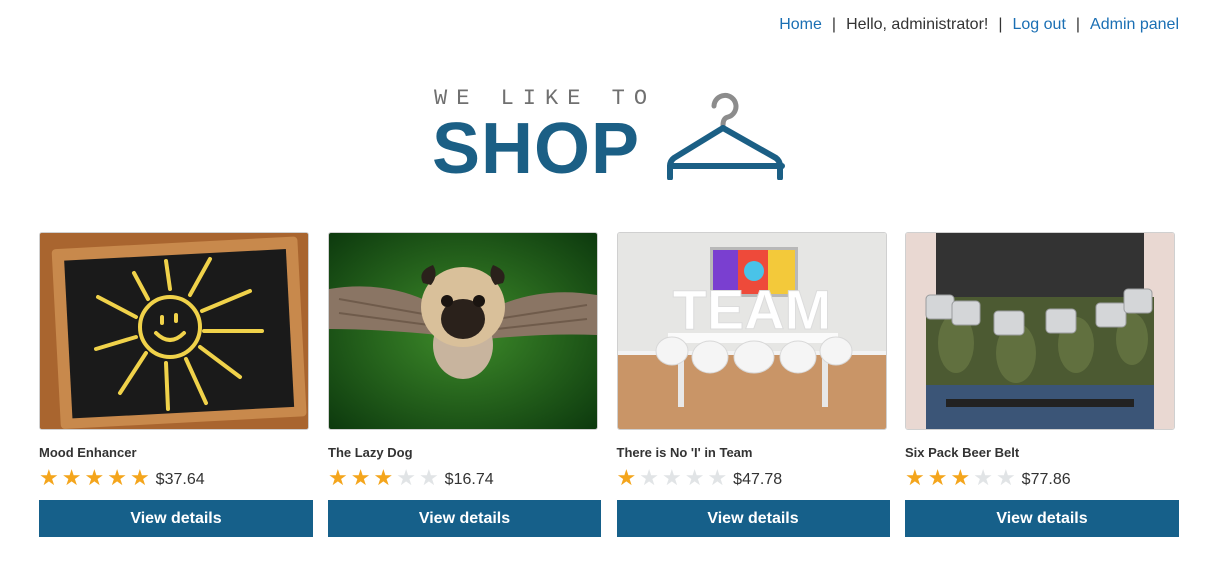 Image resolution: width=1214 pixels, height=565 pixels. What do you see at coordinates (758, 479) in the screenshot?
I see `product-price: $47.78` at bounding box center [758, 479].